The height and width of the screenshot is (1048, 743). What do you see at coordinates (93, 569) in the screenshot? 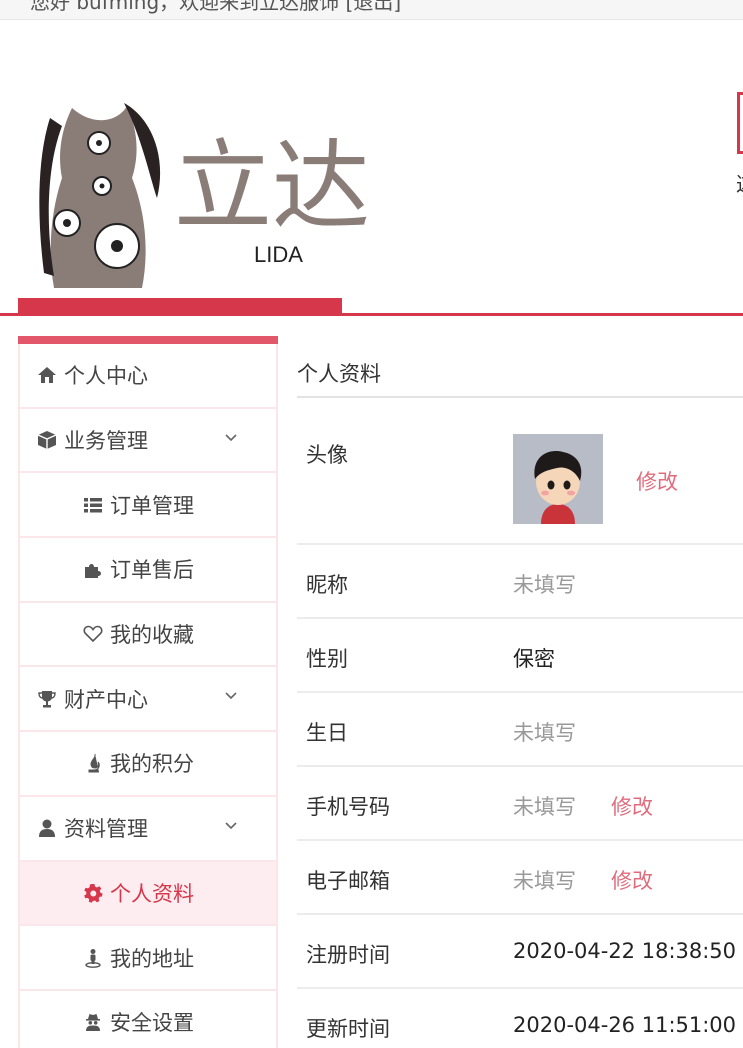
I see `puzzle-icon` at bounding box center [93, 569].